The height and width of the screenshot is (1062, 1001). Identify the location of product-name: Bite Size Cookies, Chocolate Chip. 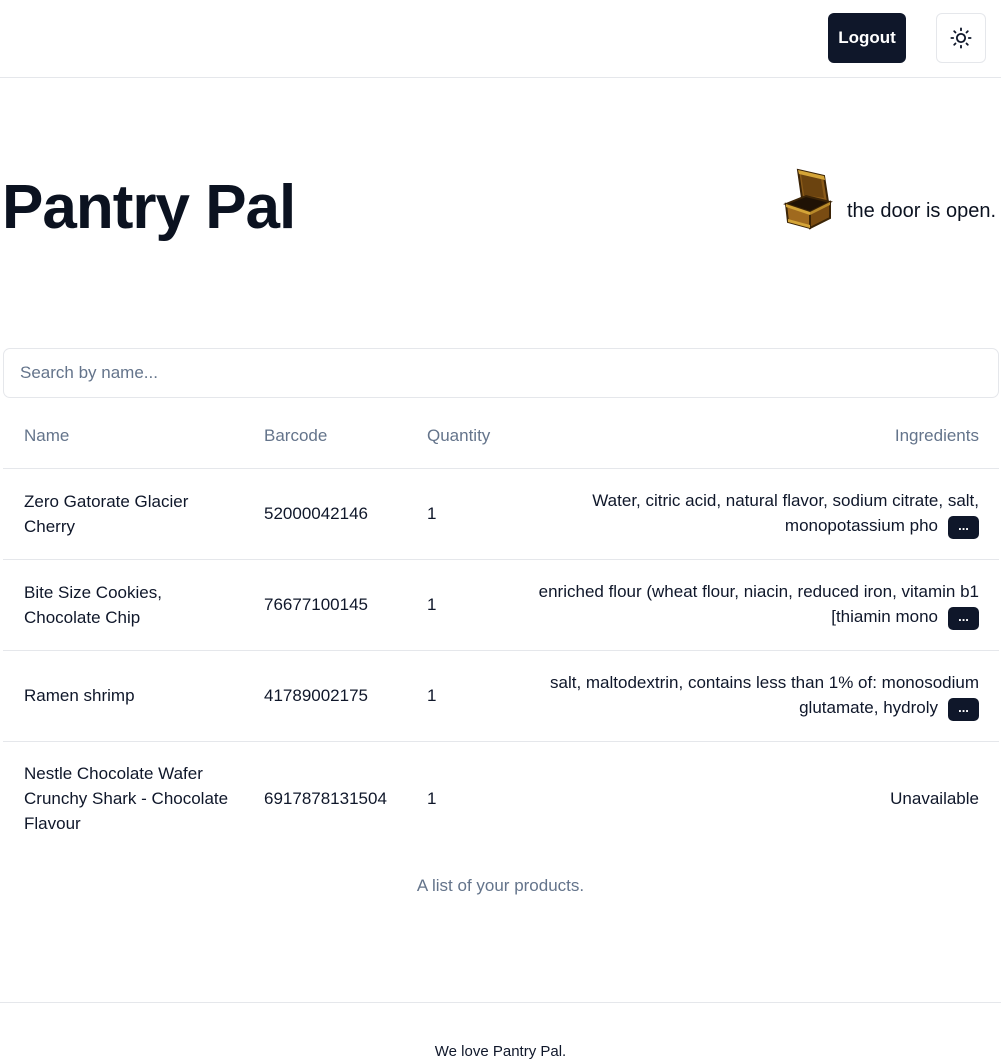
(123, 605).